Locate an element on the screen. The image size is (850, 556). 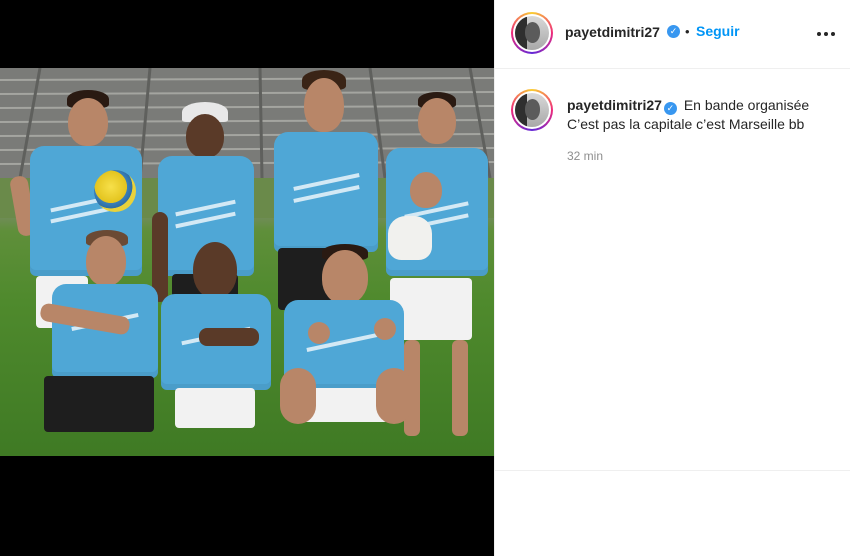
more-options-icon is located at coordinates (826, 34).